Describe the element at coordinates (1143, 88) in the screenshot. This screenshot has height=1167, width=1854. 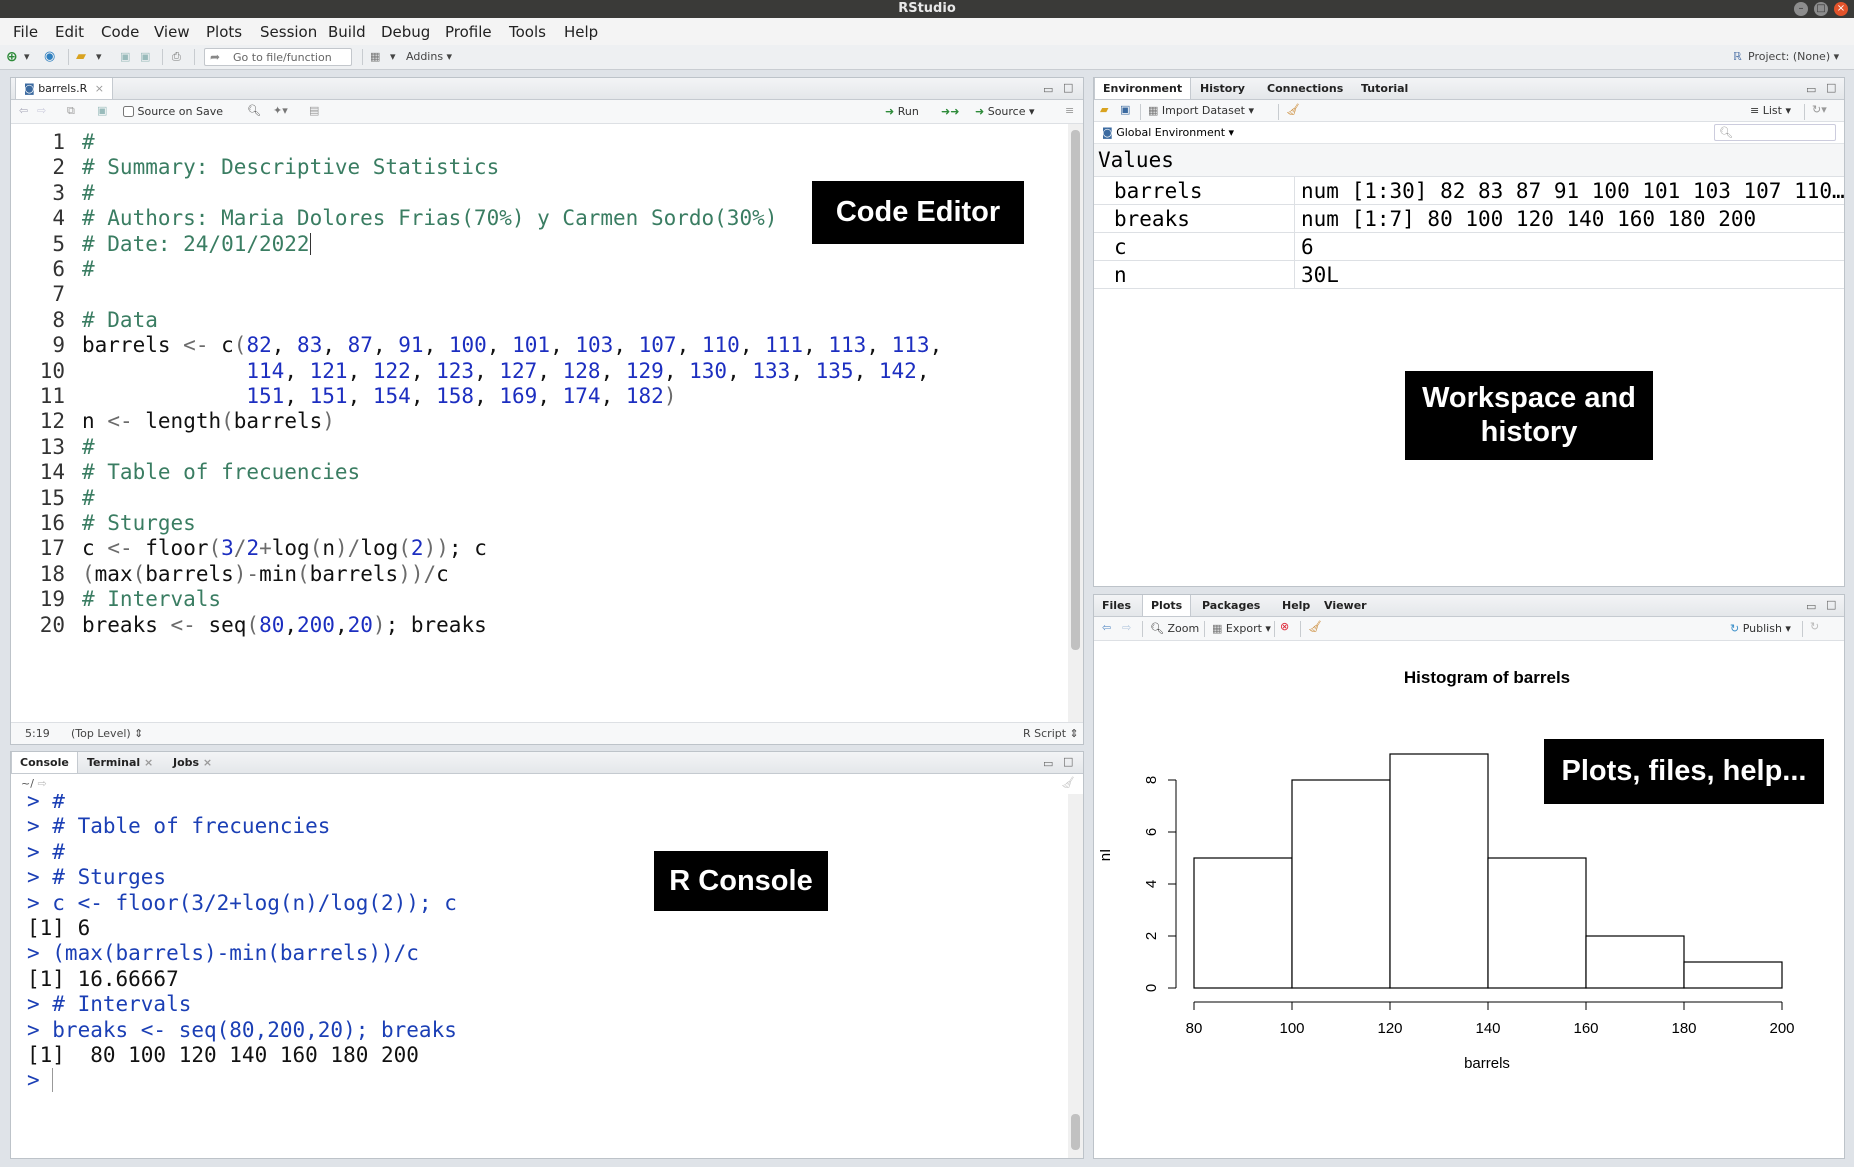
I see `tab-environment: Environment` at that location.